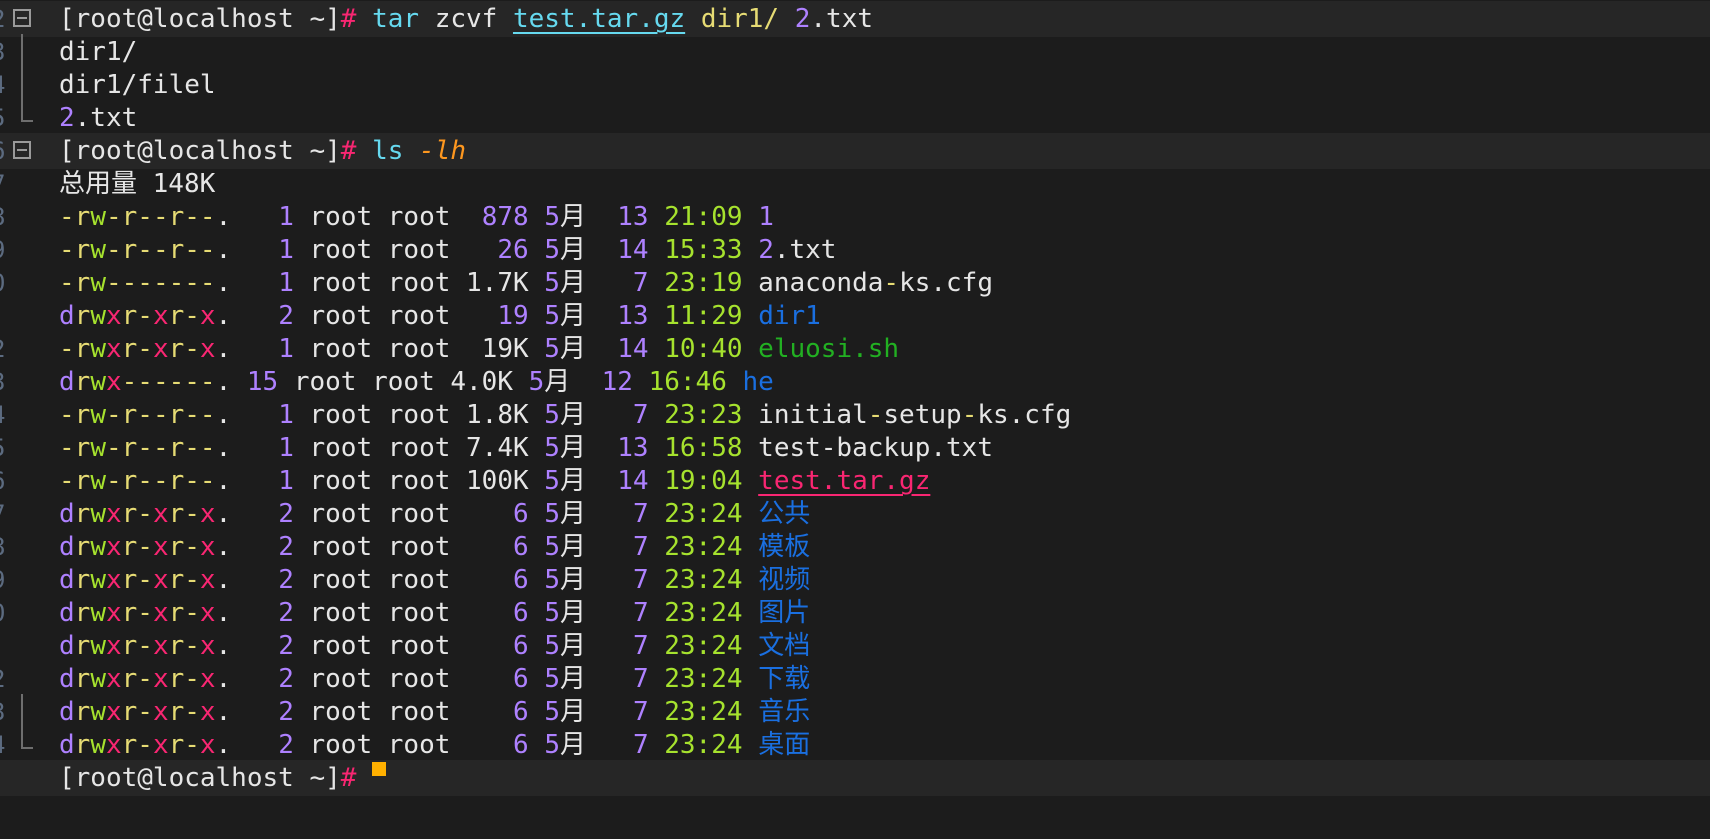 The height and width of the screenshot is (839, 1710). What do you see at coordinates (2, 349) in the screenshot?
I see `line-number: 2` at bounding box center [2, 349].